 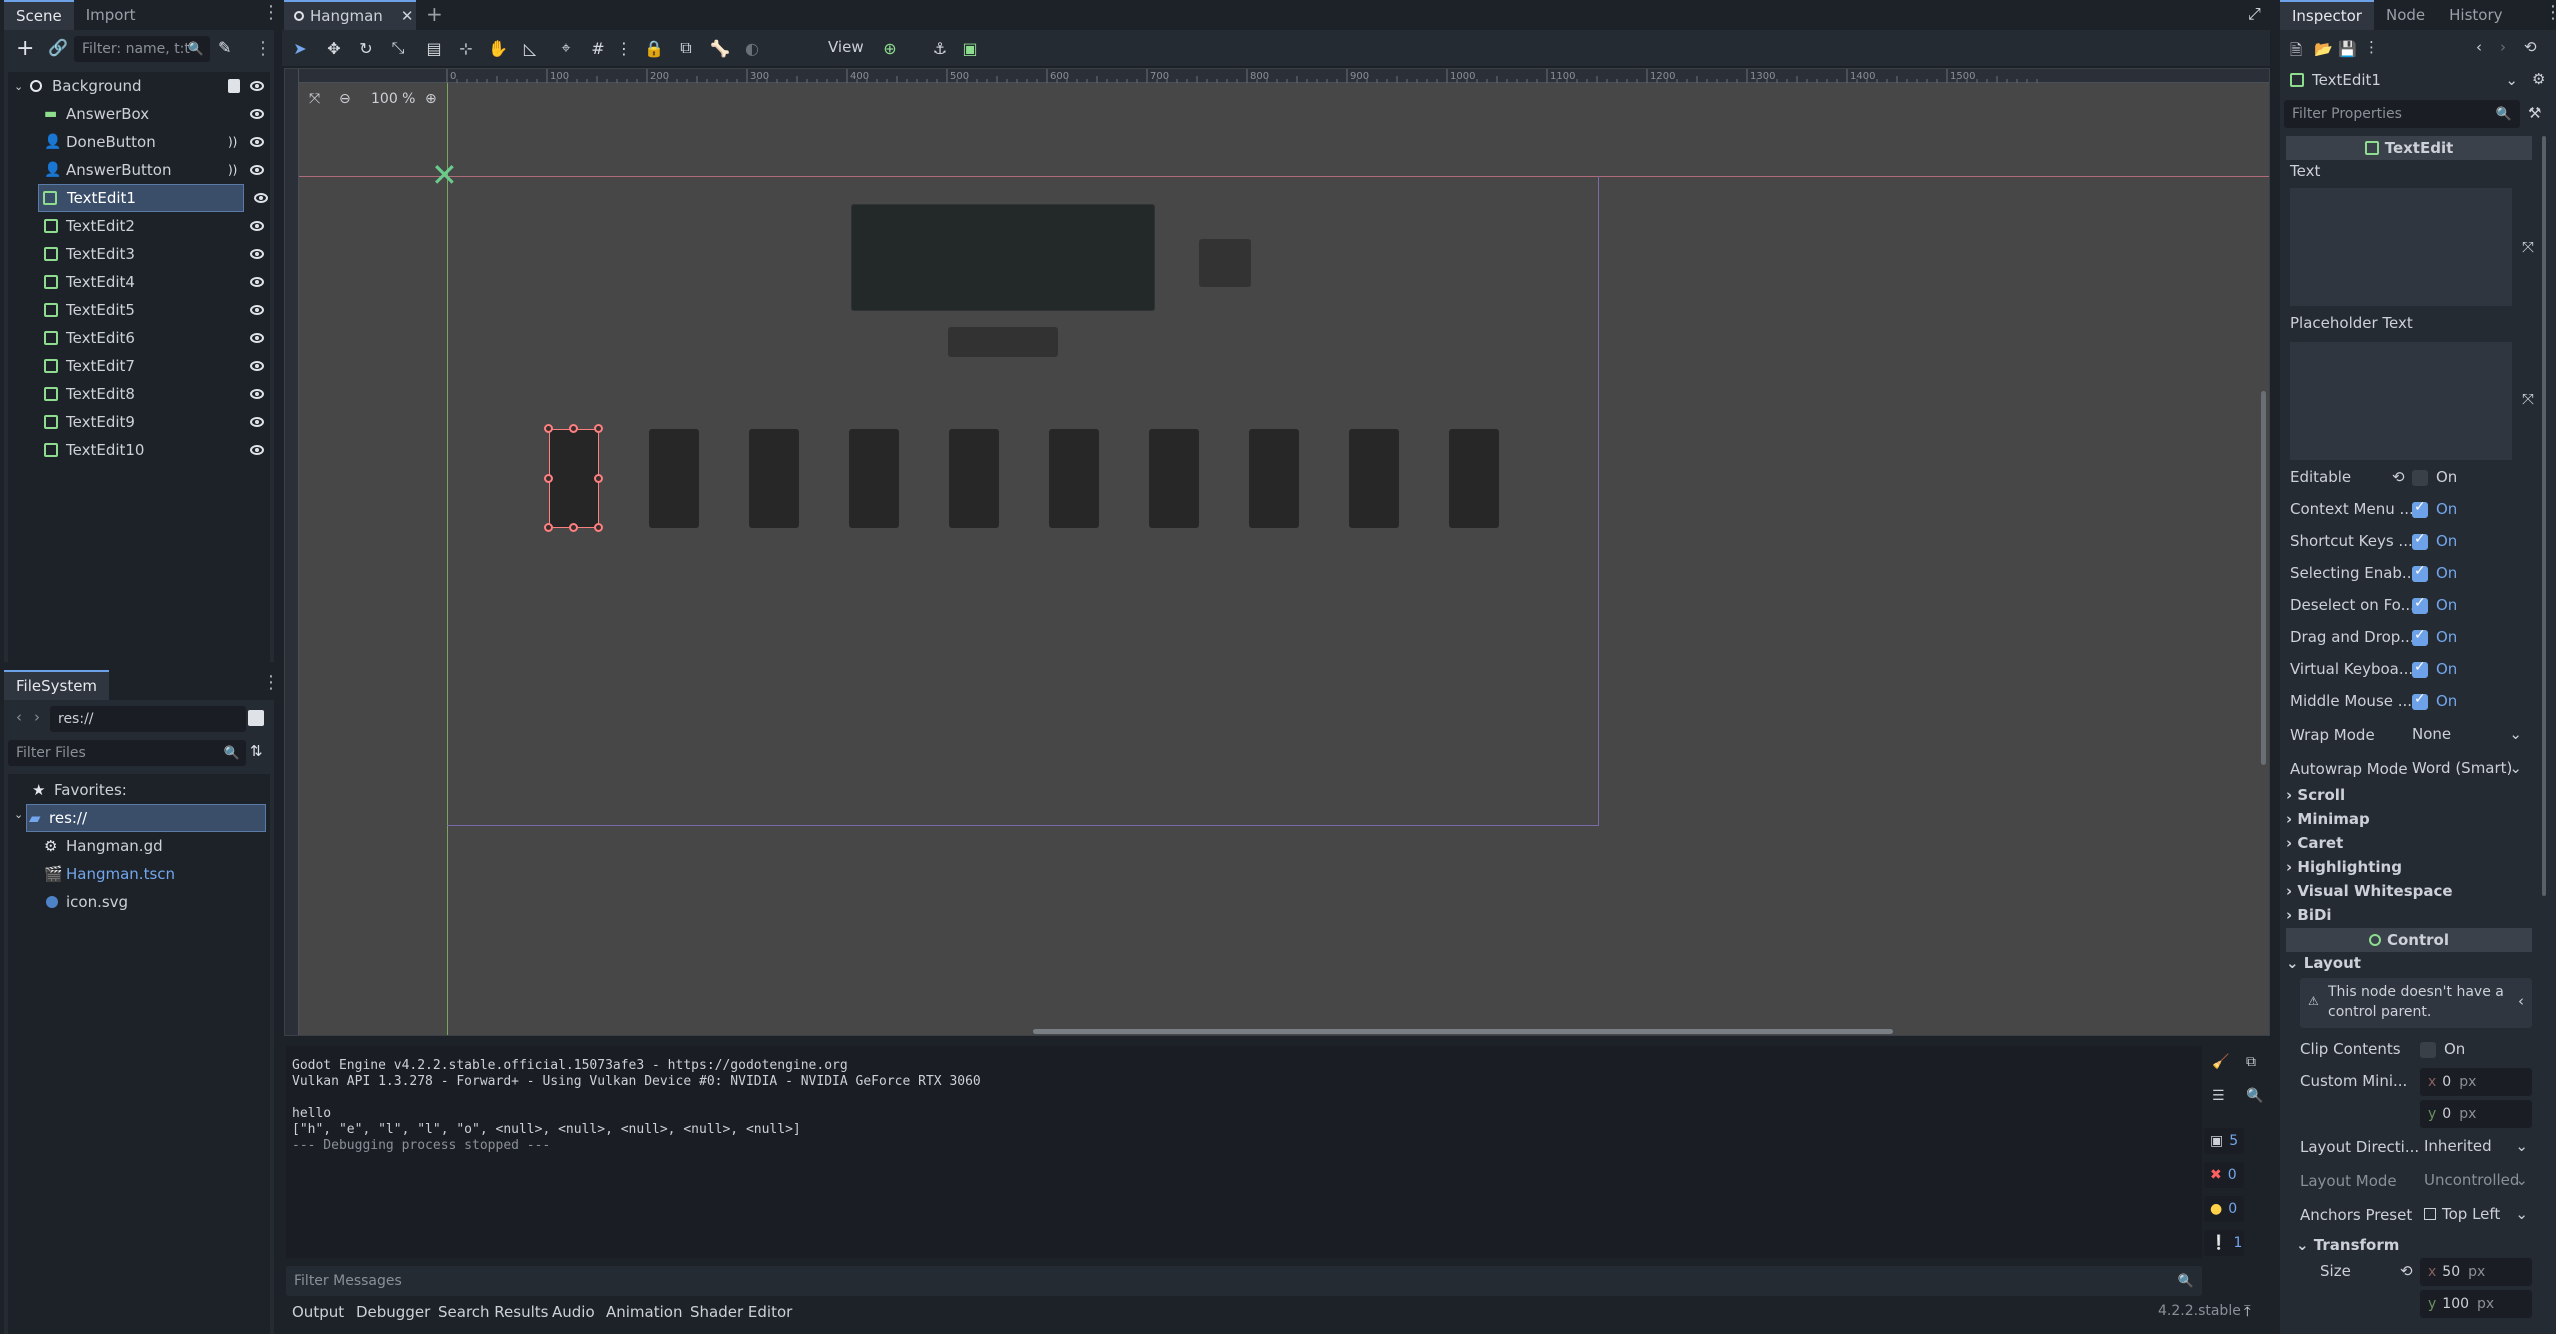 I want to click on group-bidi: › BiDi, so click(x=2309, y=915).